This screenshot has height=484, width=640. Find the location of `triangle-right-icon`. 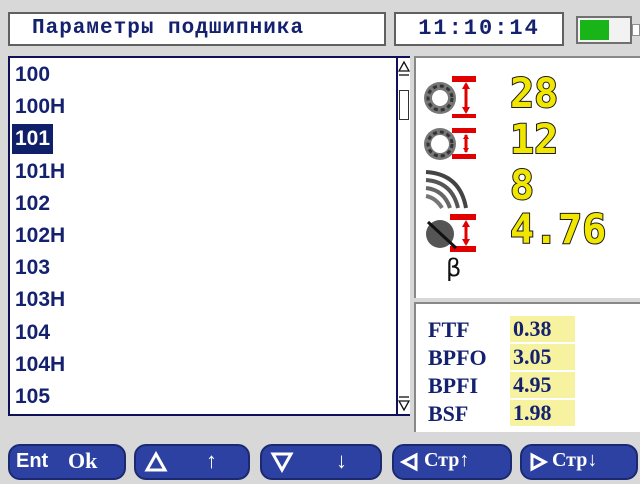

triangle-right-icon is located at coordinates (539, 462).